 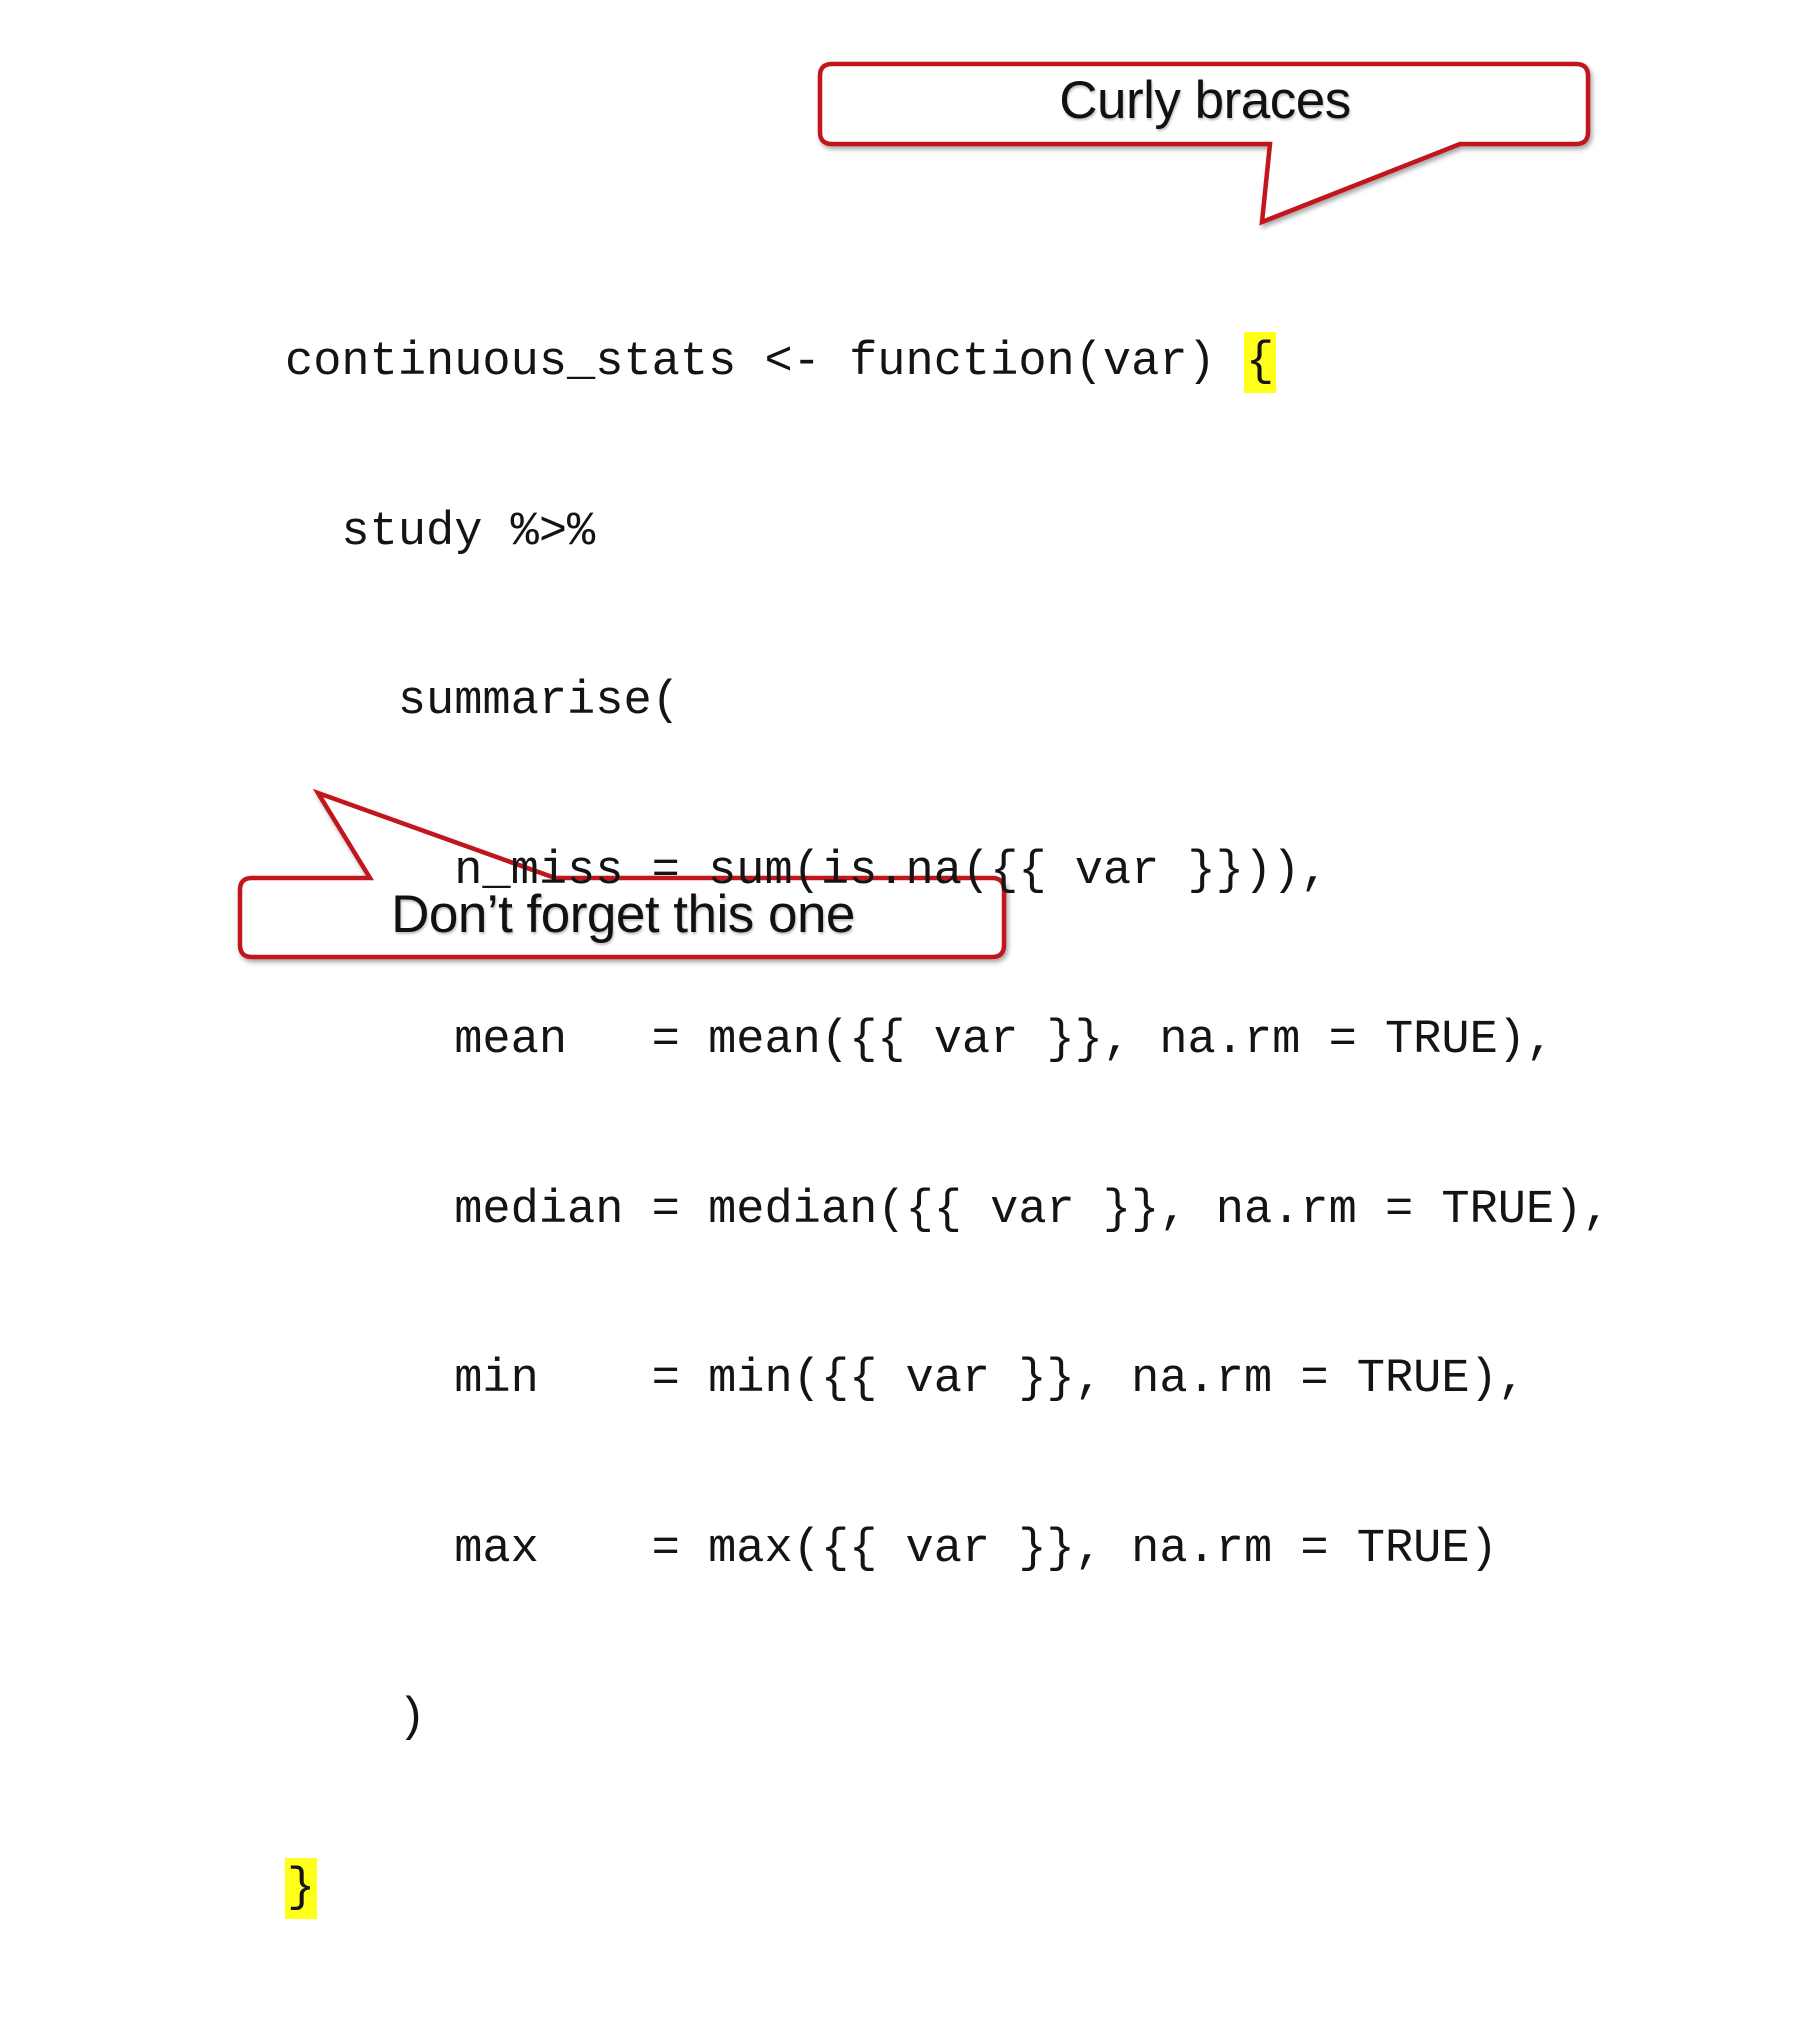 What do you see at coordinates (948, 1888) in the screenshot?
I see `code-line-10: }` at bounding box center [948, 1888].